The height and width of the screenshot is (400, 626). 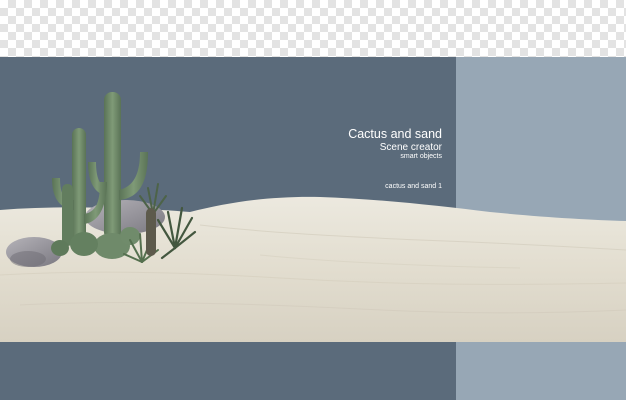 I want to click on rock, so click(x=28, y=259).